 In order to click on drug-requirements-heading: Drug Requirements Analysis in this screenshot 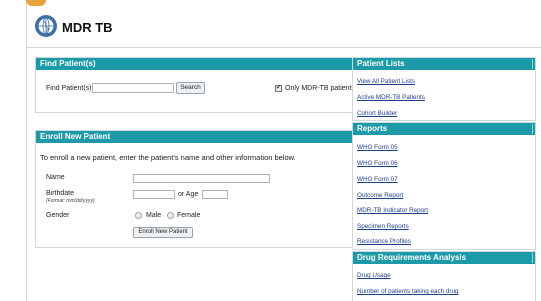, I will do `click(444, 258)`.